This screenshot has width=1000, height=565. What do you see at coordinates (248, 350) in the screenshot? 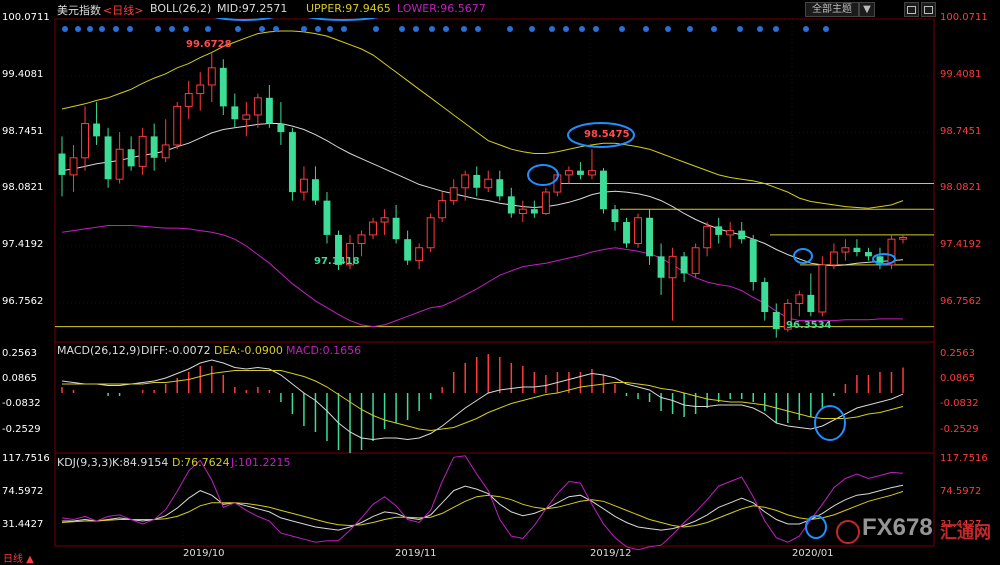
I see `macd-dea: DEA:-0.0900` at bounding box center [248, 350].